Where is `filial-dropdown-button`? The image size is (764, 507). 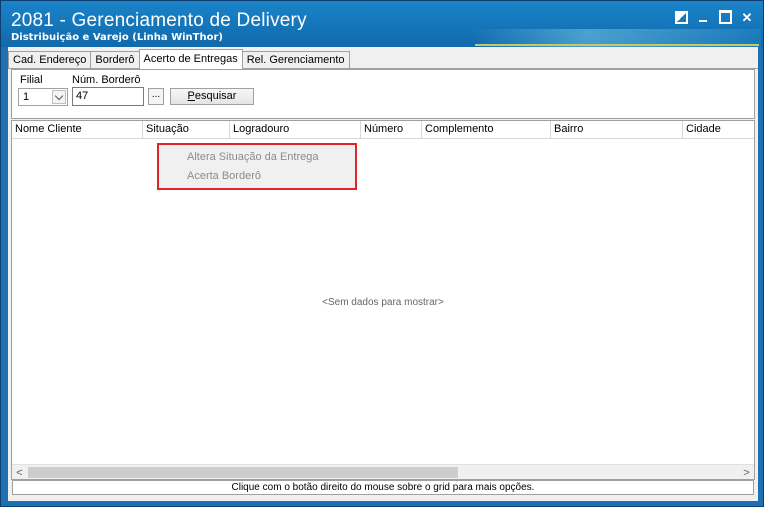 filial-dropdown-button is located at coordinates (59, 97).